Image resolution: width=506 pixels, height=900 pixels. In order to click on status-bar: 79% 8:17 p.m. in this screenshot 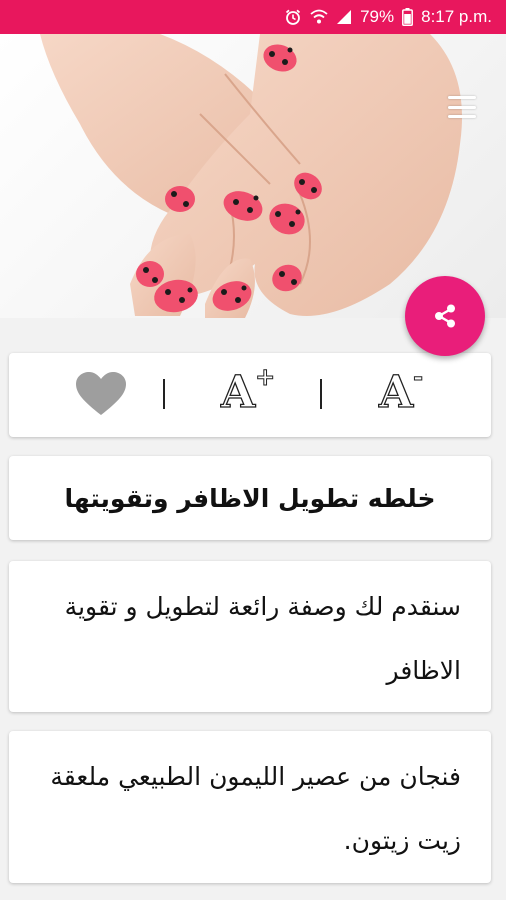, I will do `click(253, 17)`.